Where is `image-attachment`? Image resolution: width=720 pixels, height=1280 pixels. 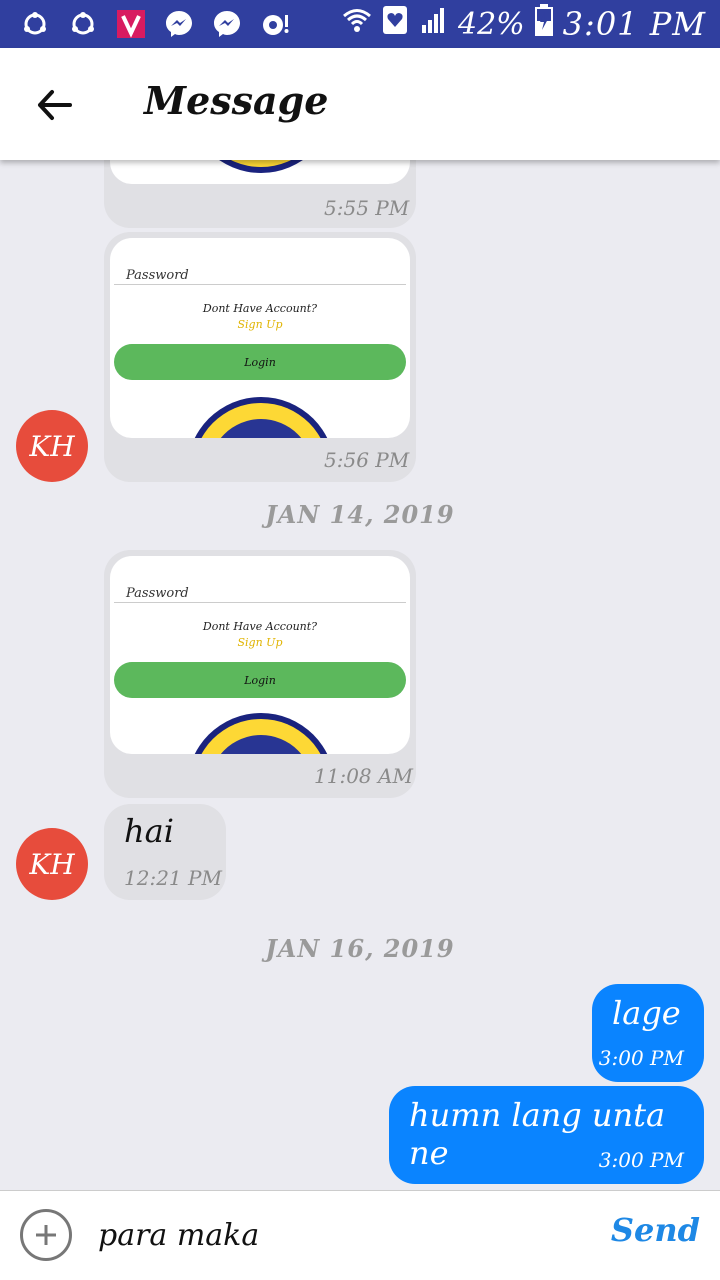 image-attachment is located at coordinates (260, 172).